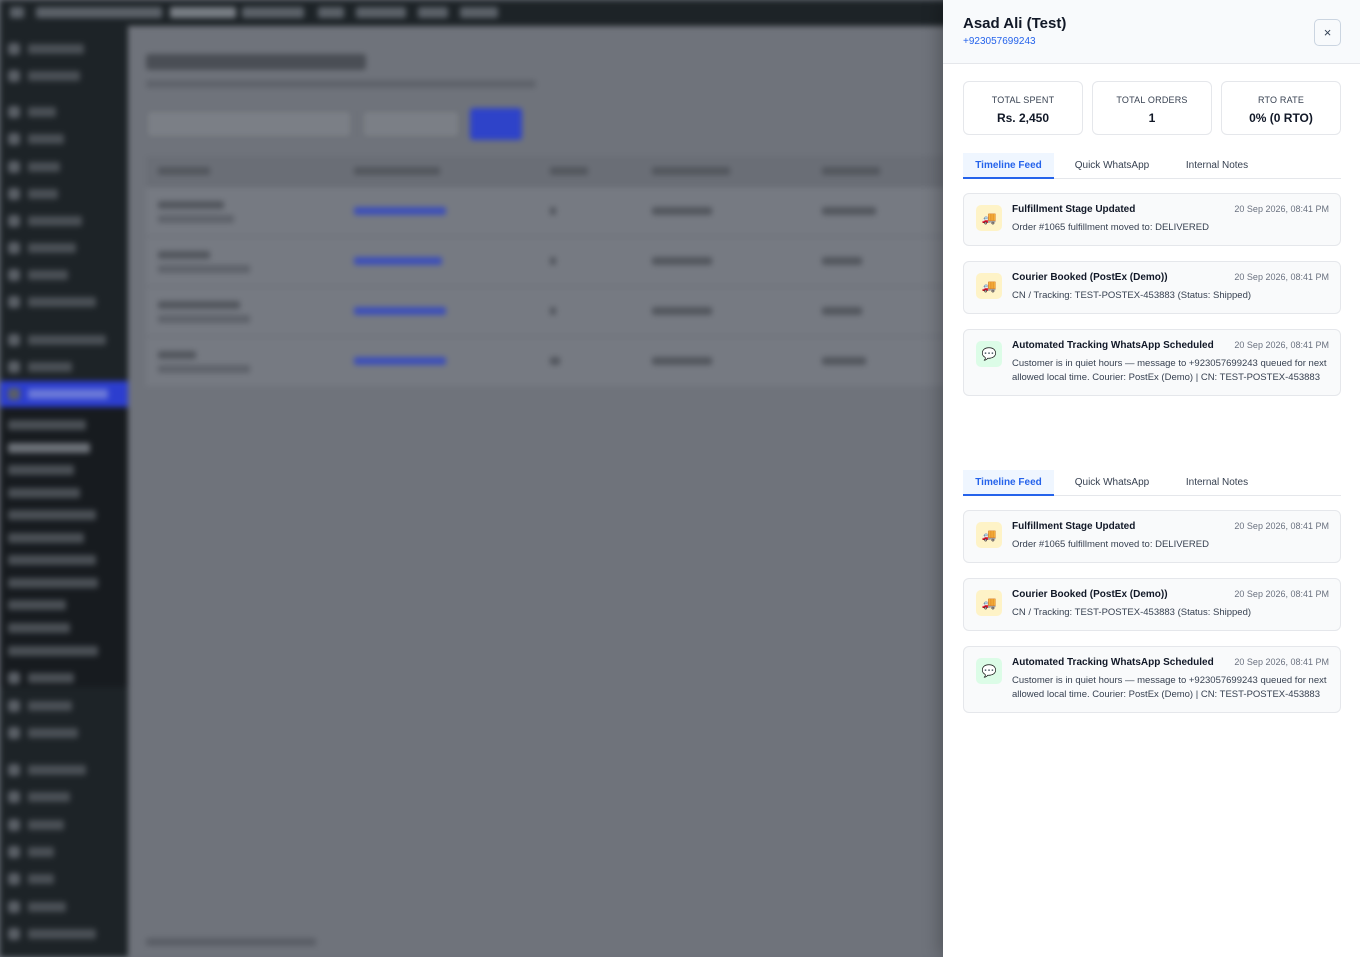 Image resolution: width=1360 pixels, height=957 pixels. What do you see at coordinates (999, 41) in the screenshot?
I see `customer-phone-link: +923057699243` at bounding box center [999, 41].